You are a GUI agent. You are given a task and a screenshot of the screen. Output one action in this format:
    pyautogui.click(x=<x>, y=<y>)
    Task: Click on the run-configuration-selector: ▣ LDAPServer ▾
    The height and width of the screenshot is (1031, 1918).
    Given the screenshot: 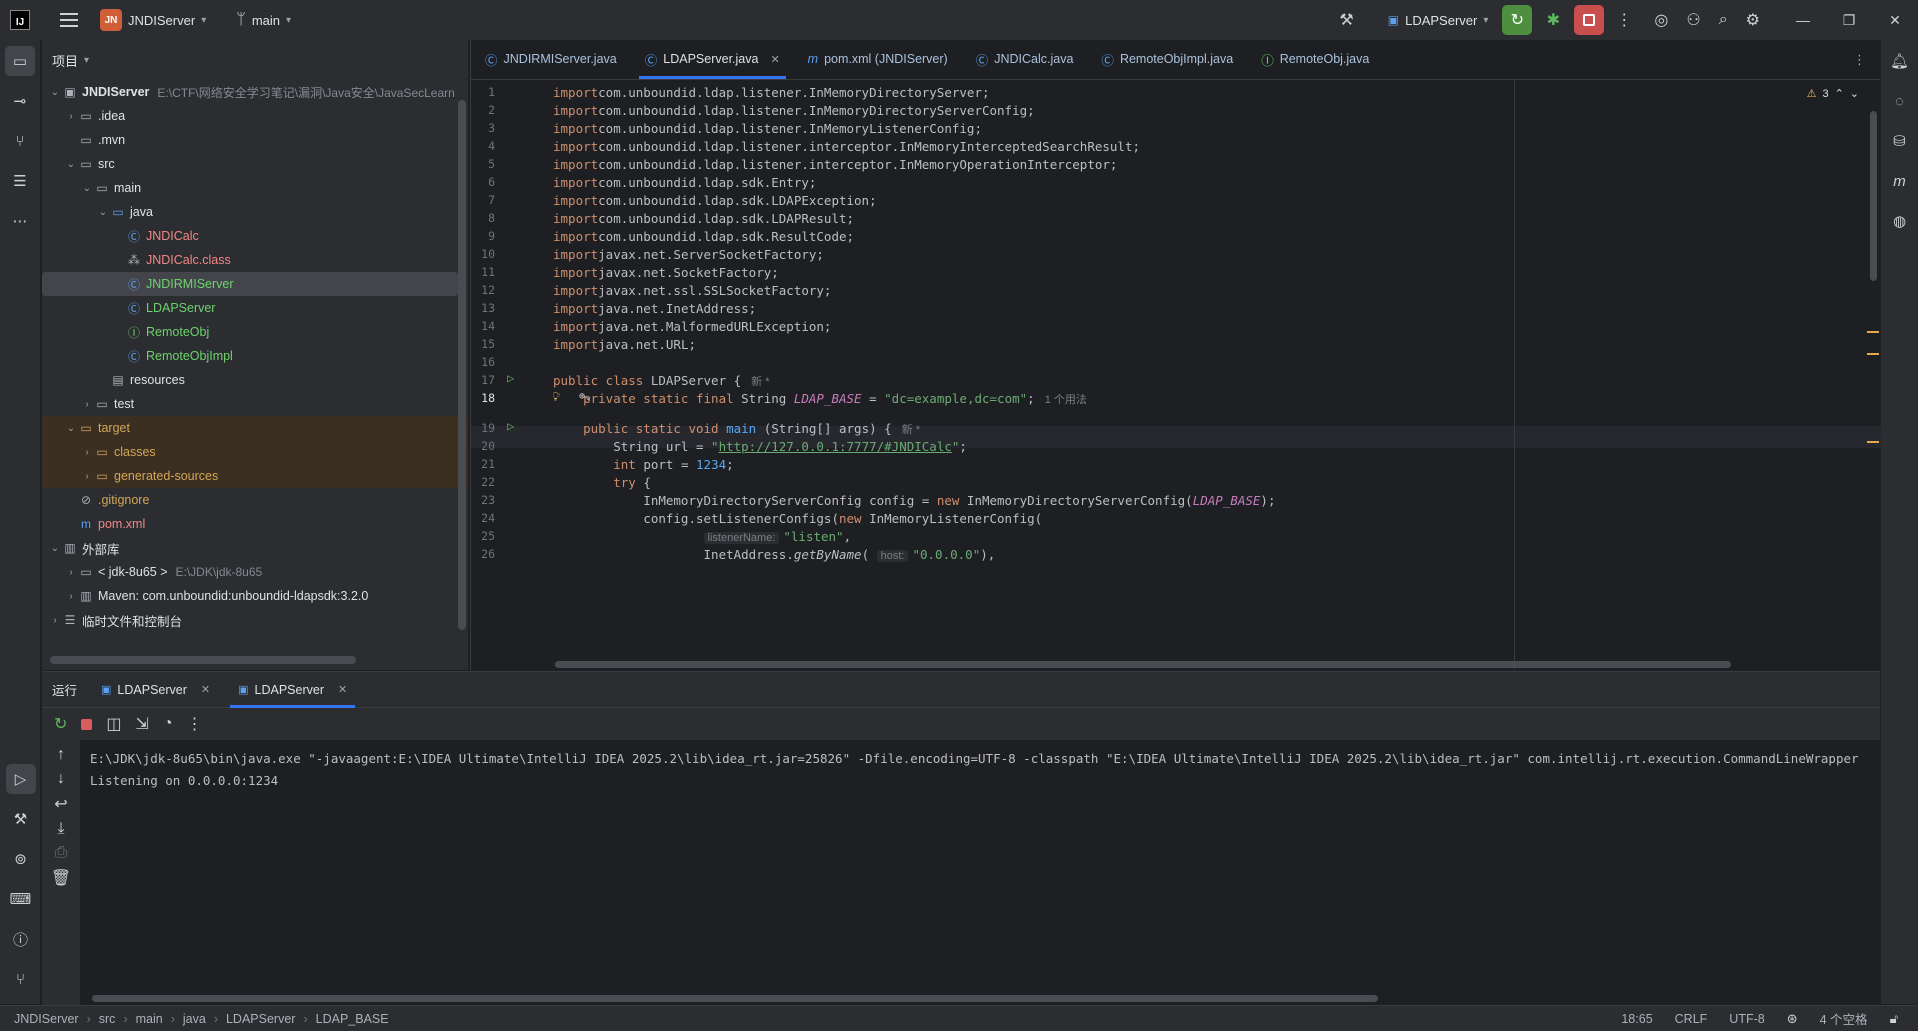 What is the action you would take?
    pyautogui.click(x=1438, y=20)
    